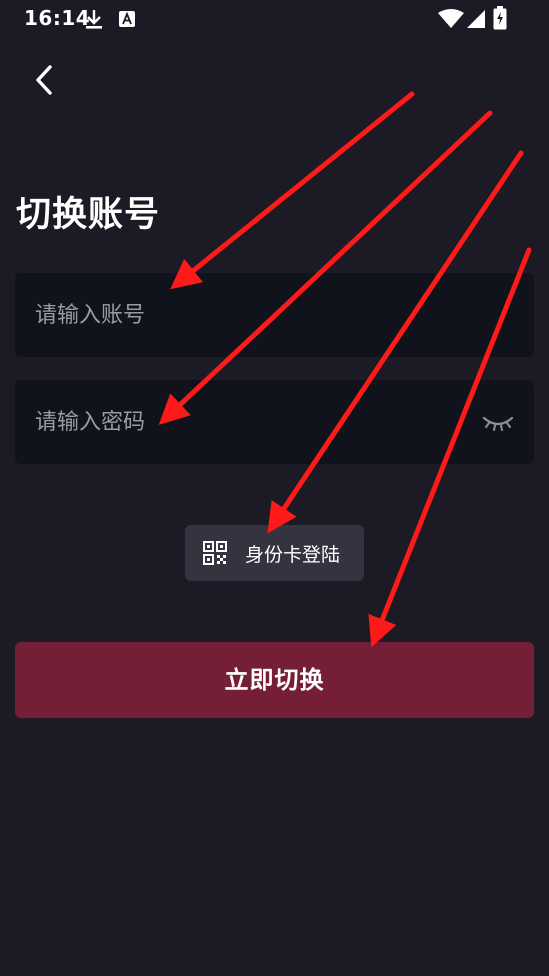 This screenshot has height=976, width=549. I want to click on download-icon, so click(94, 19).